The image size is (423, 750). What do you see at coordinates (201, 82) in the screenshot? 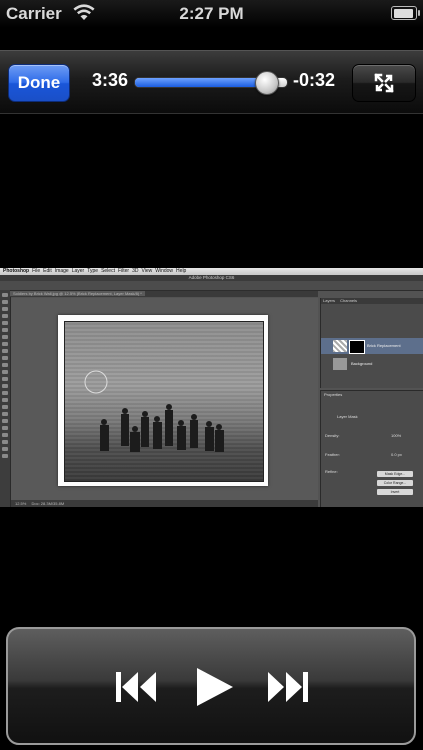
I see `progress-fill` at bounding box center [201, 82].